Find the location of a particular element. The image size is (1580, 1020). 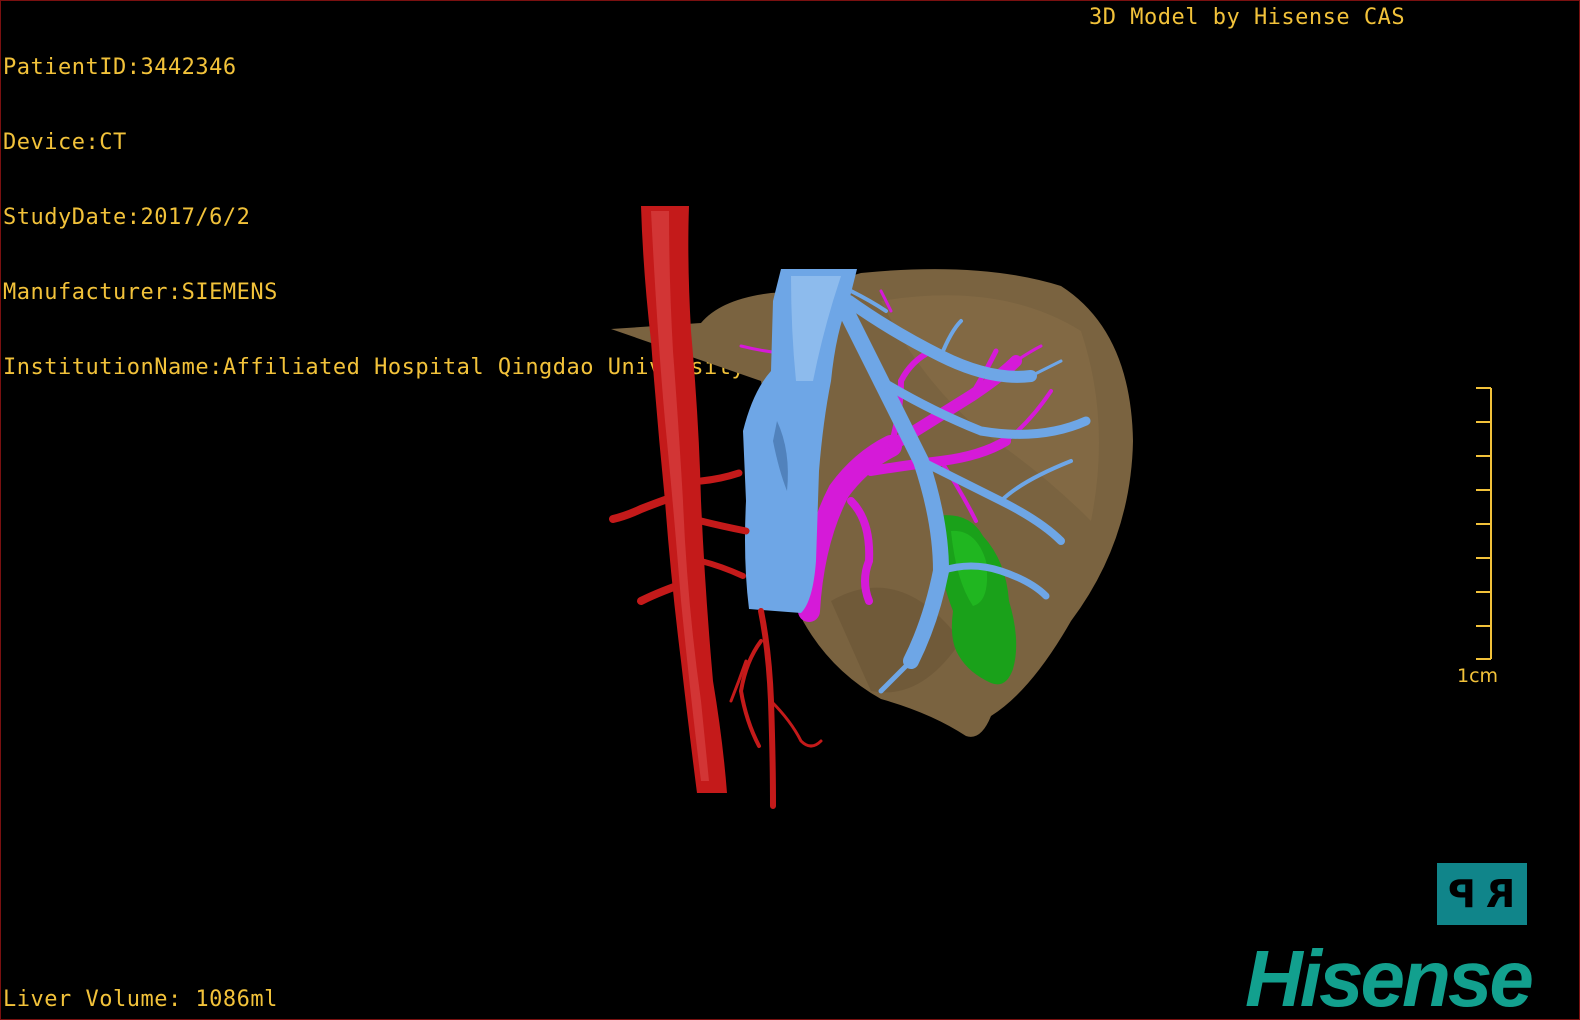

hisense-logo: Hisense is located at coordinates (1389, 977).